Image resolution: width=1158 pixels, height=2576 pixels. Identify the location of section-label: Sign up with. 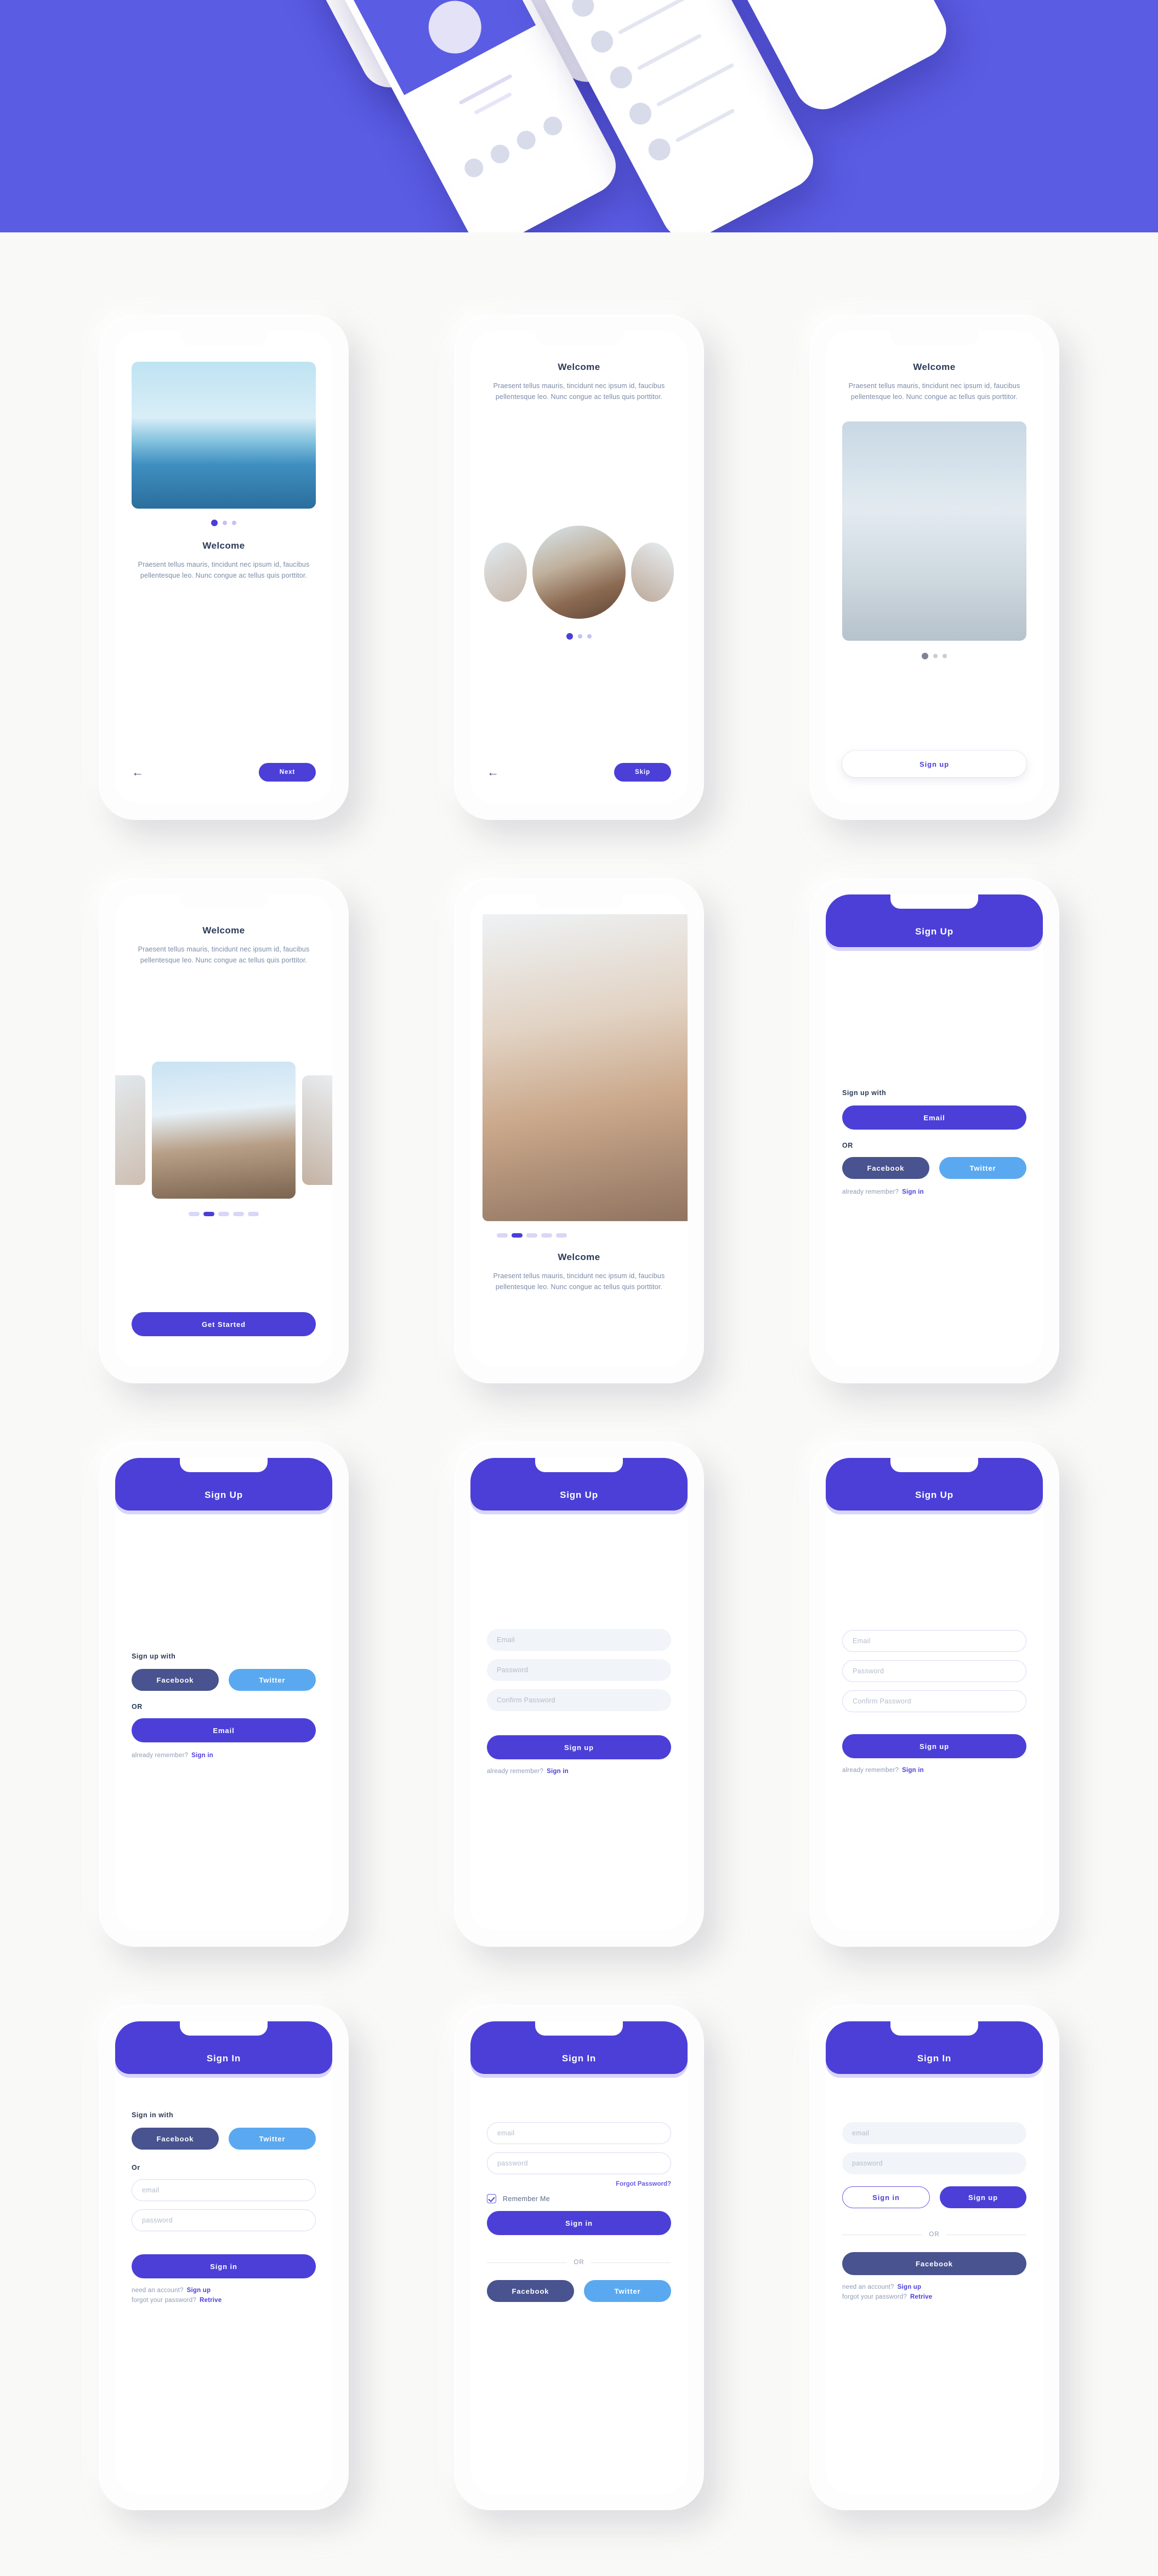
(864, 1093).